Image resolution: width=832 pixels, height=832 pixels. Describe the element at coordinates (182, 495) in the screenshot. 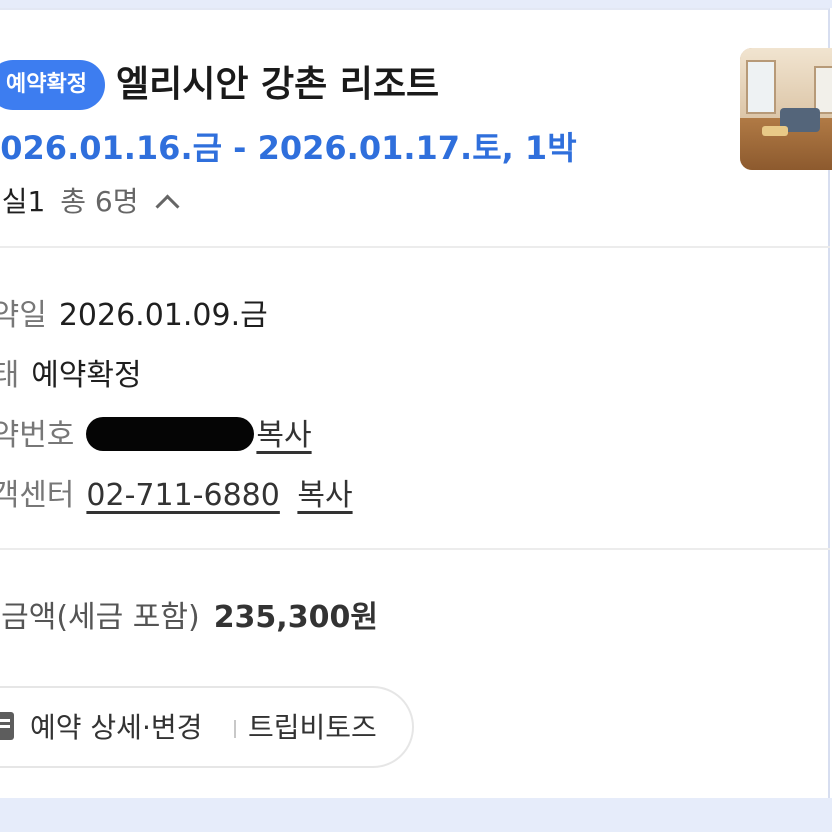

I see `support-phone-link: 02-711-6880` at that location.